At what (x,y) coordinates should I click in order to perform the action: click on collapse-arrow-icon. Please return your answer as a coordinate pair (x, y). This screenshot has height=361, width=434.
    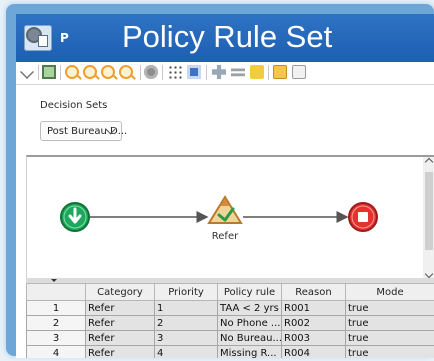
    Looking at the image, I should click on (54, 280).